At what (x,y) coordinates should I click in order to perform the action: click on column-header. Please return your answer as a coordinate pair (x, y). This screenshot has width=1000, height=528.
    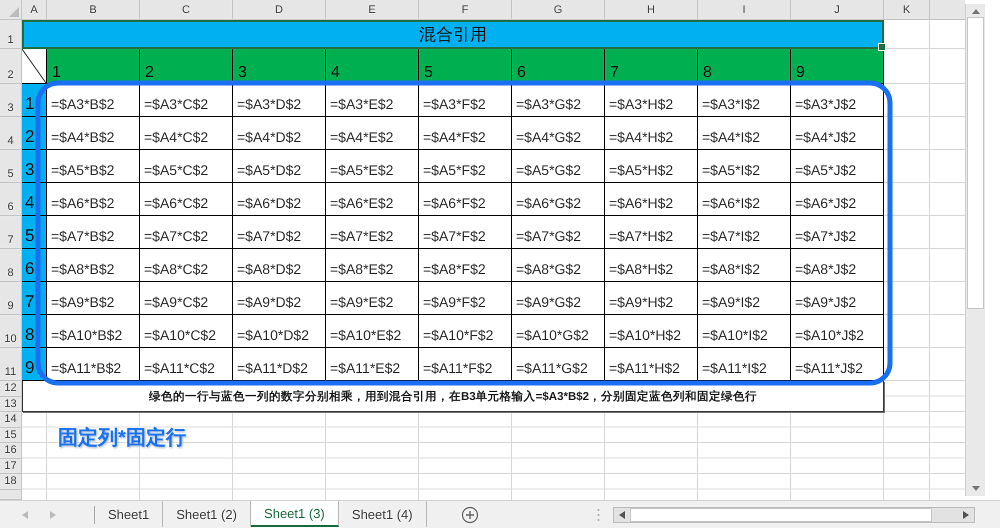
    Looking at the image, I should click on (947, 10).